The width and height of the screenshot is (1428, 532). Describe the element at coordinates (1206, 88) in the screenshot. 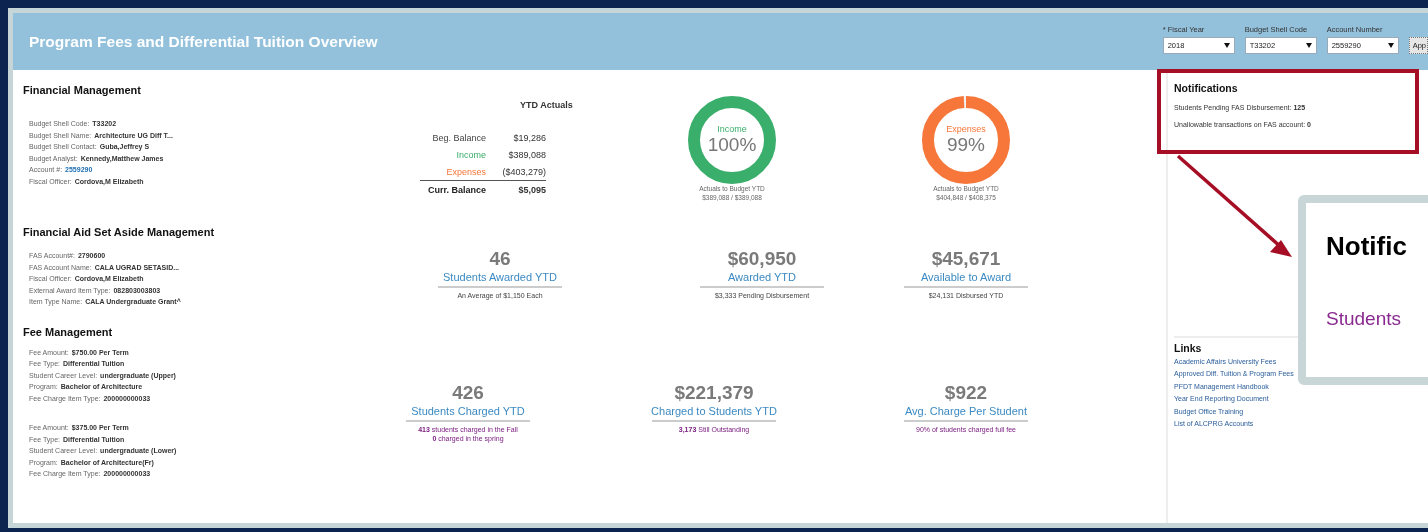

I see `notifications-title: Notifications` at that location.